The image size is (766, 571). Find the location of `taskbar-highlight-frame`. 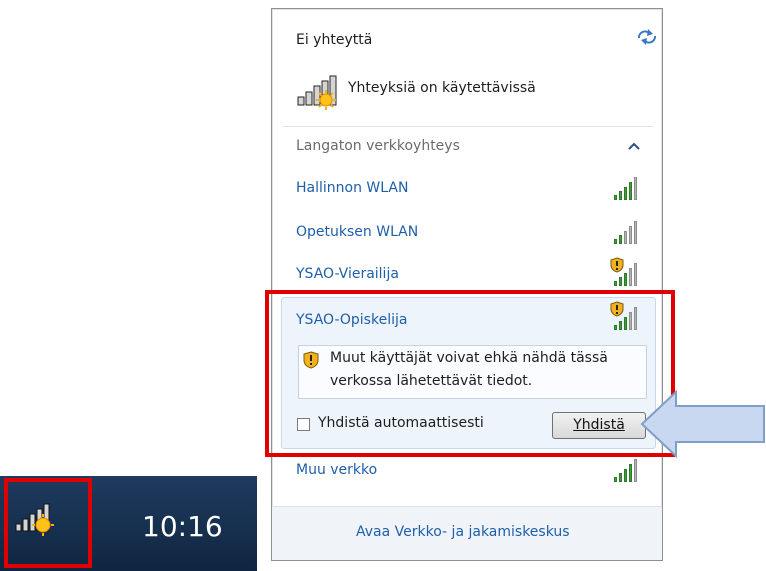

taskbar-highlight-frame is located at coordinates (48, 523).